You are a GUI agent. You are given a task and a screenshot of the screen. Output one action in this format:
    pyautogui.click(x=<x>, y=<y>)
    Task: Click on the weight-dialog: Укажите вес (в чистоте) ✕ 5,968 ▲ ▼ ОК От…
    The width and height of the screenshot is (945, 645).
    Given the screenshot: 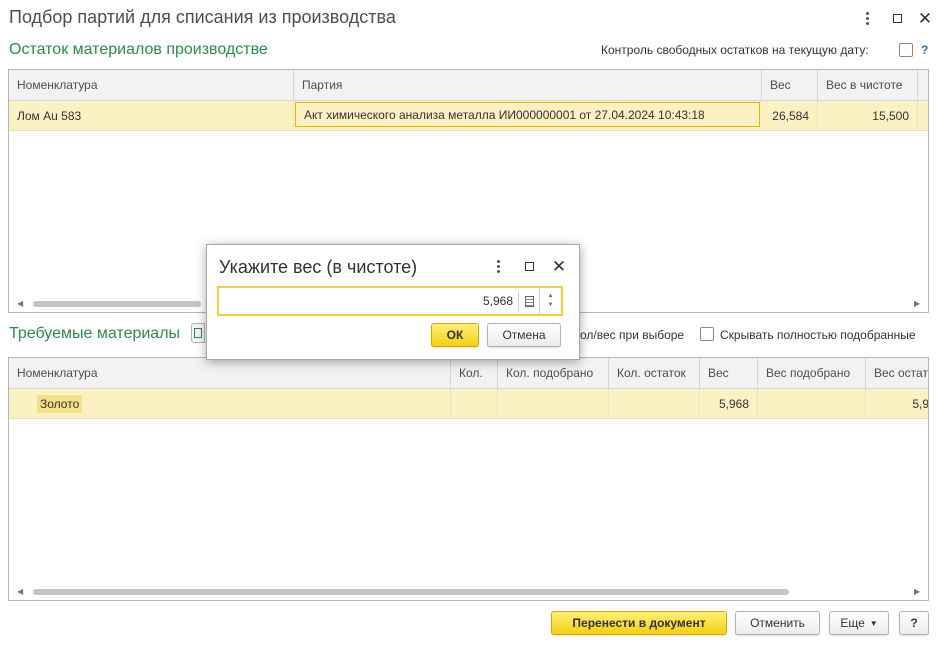 What is the action you would take?
    pyautogui.click(x=393, y=302)
    